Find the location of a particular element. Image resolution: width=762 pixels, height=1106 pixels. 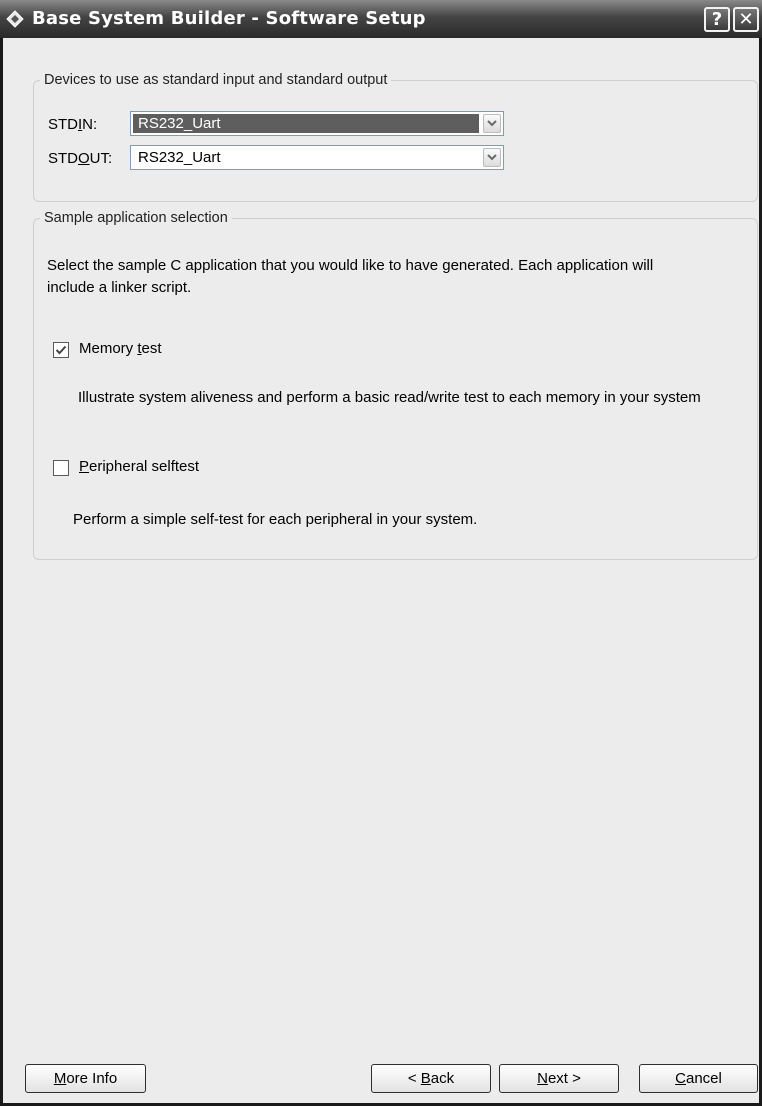

help-button: ? is located at coordinates (717, 19).